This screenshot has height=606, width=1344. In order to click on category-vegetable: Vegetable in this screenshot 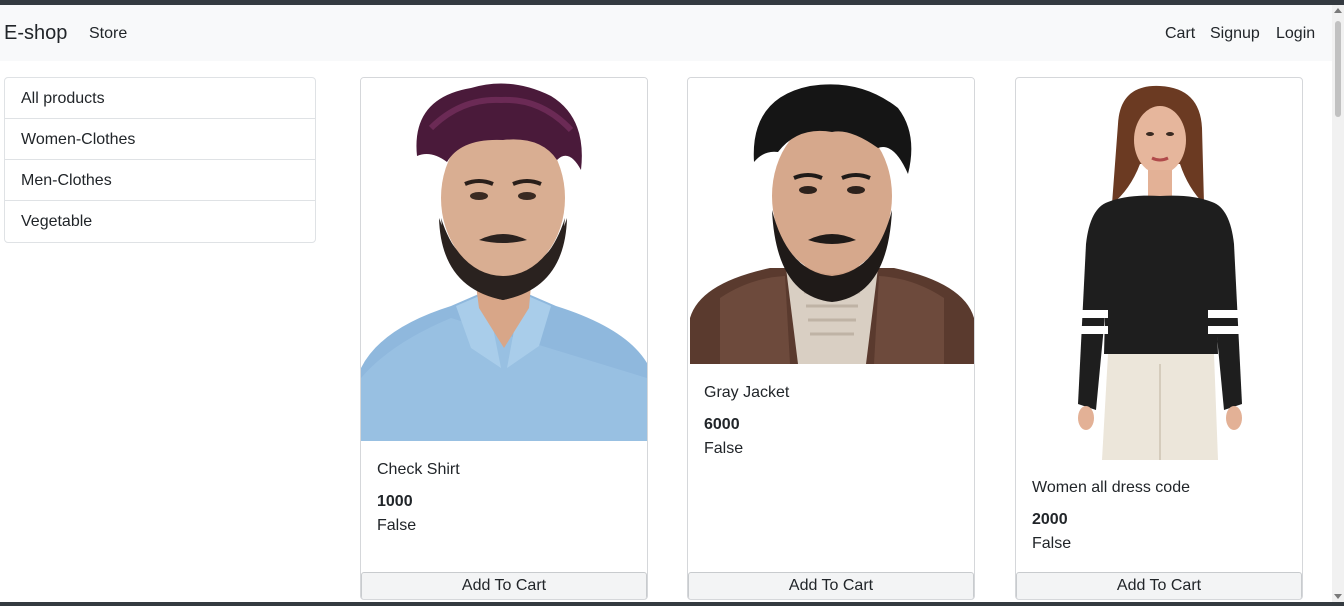, I will do `click(160, 221)`.